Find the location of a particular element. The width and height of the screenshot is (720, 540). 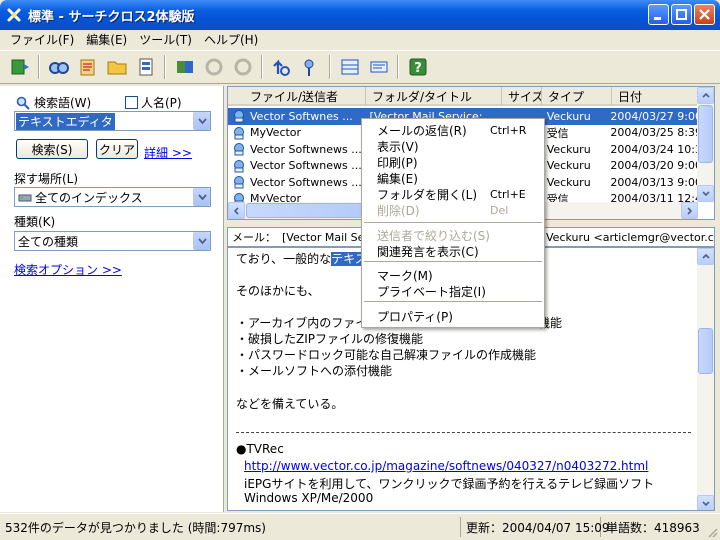

up-icon is located at coordinates (281, 67).